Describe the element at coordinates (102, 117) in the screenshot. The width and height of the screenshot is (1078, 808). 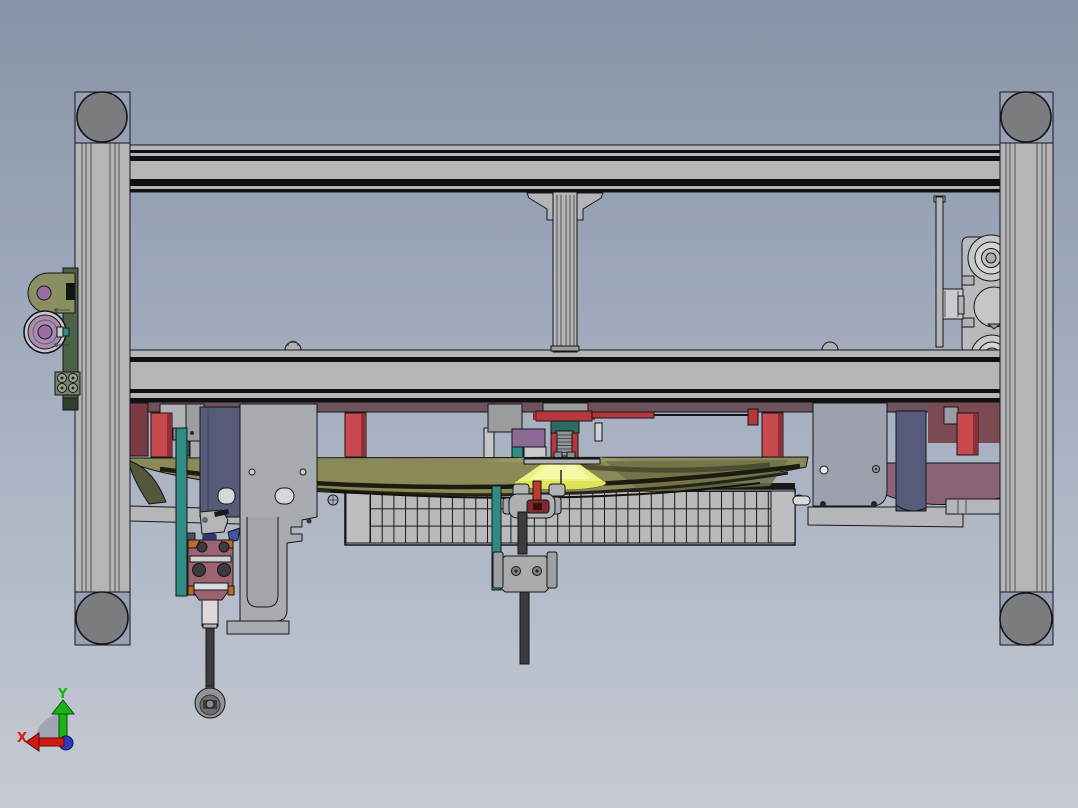
I see `corner-cap-top-left` at that location.